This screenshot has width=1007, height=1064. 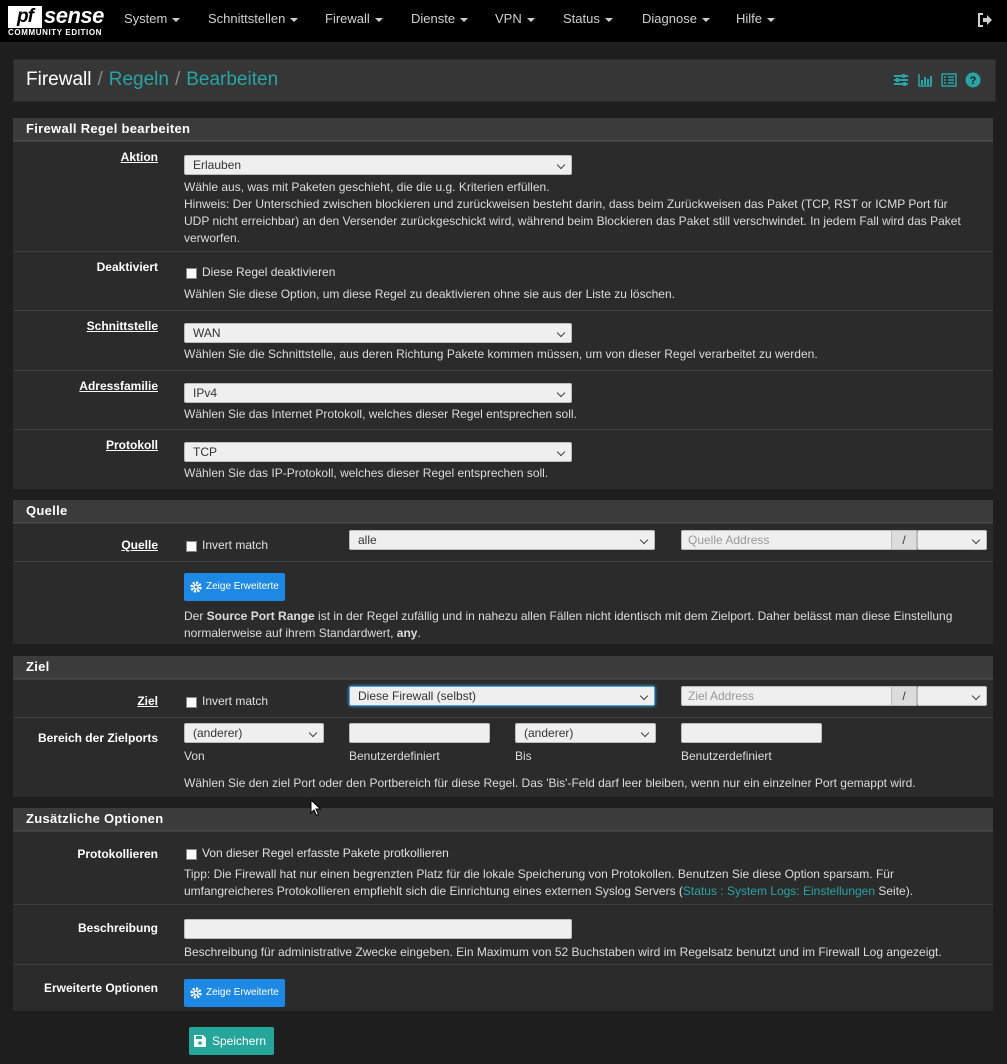 I want to click on description-input, so click(x=378, y=929).